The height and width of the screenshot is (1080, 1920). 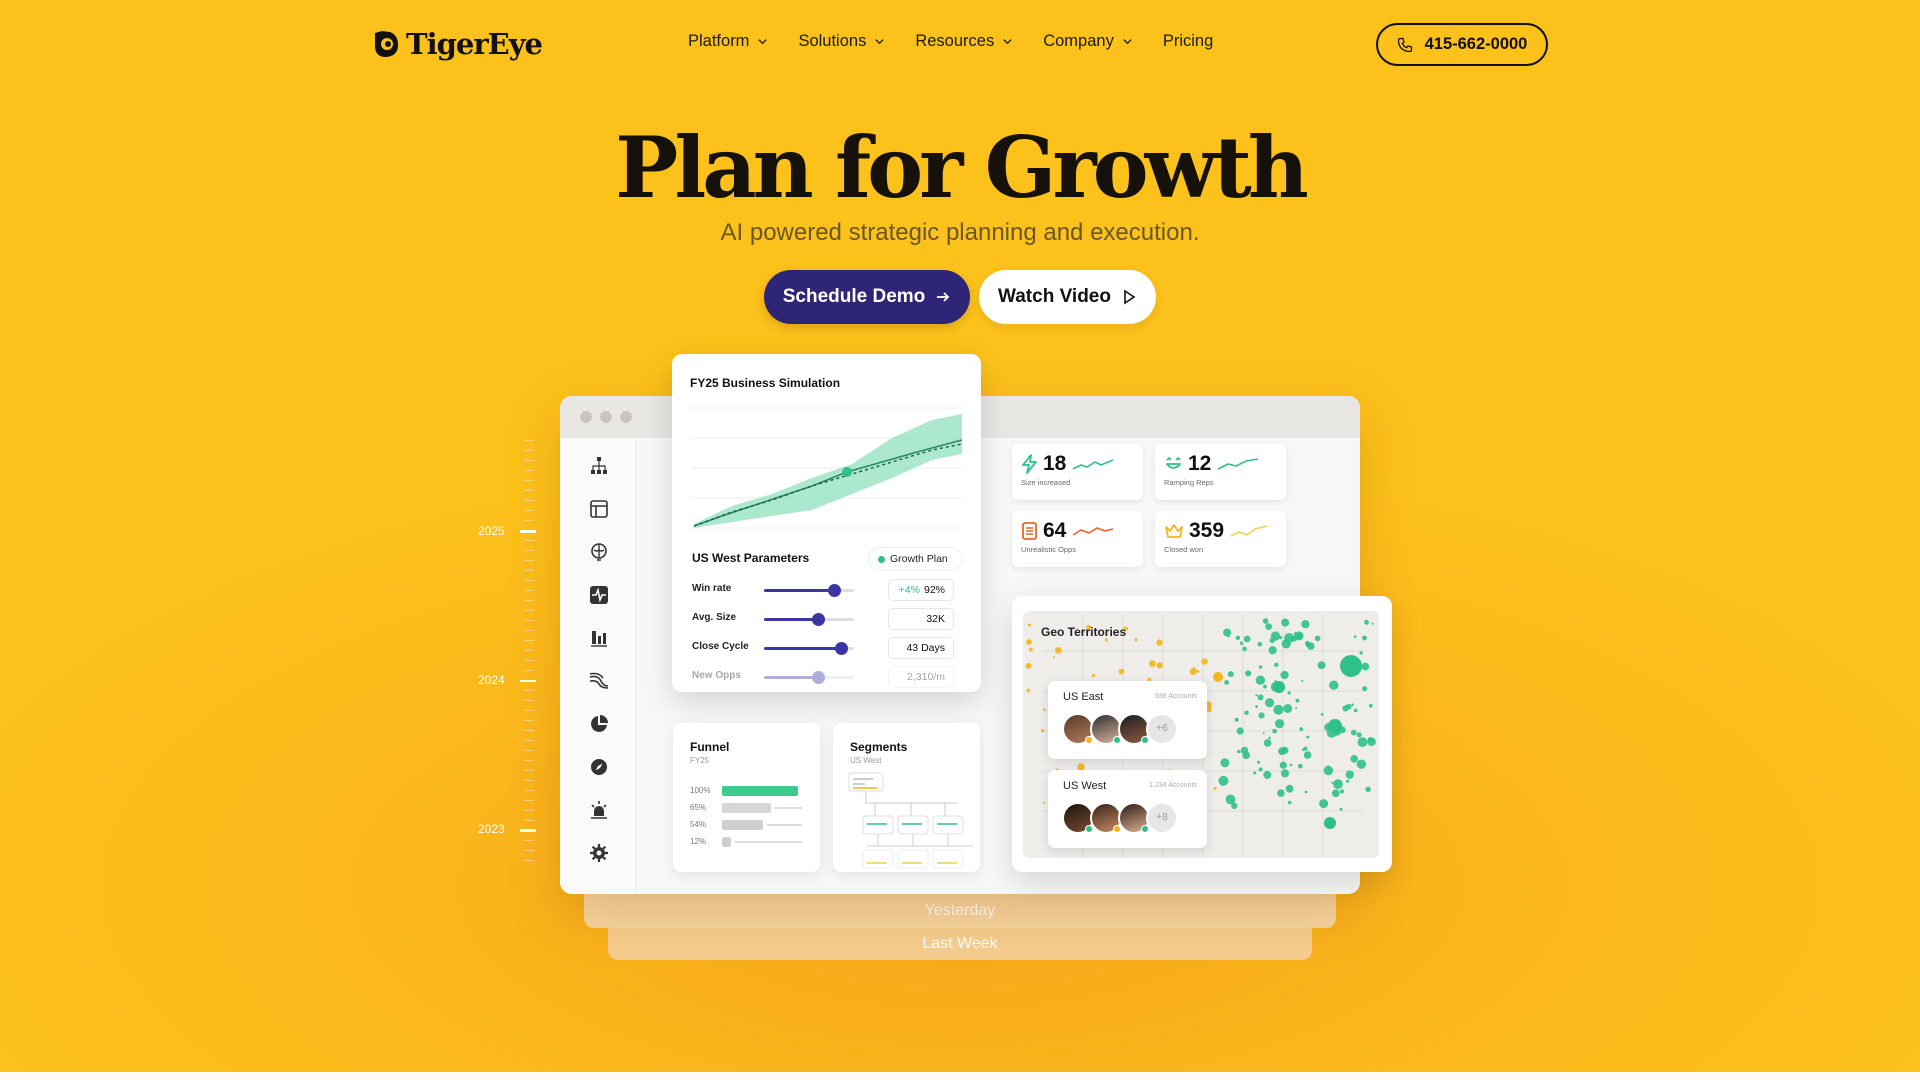 I want to click on settings-gear-icon, so click(x=599, y=853).